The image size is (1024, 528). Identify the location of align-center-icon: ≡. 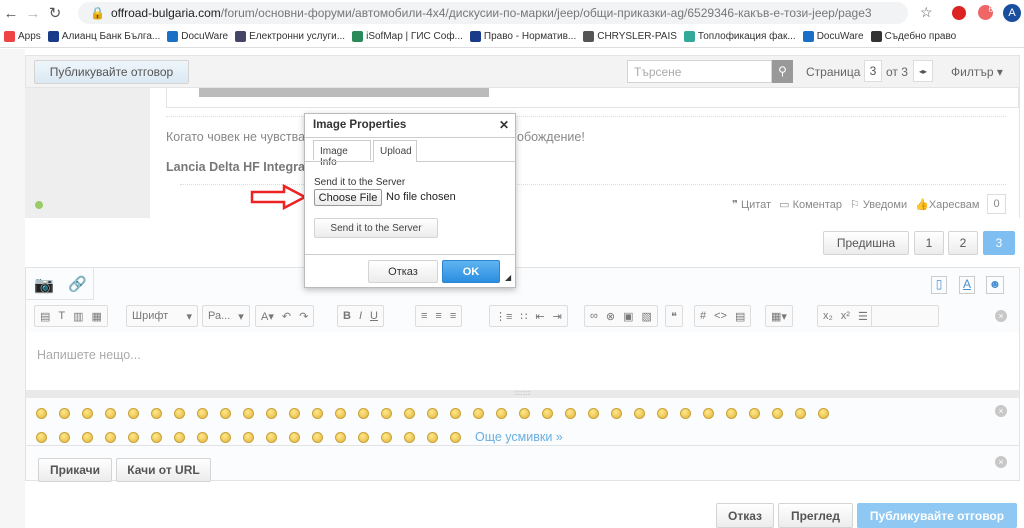
(438, 316).